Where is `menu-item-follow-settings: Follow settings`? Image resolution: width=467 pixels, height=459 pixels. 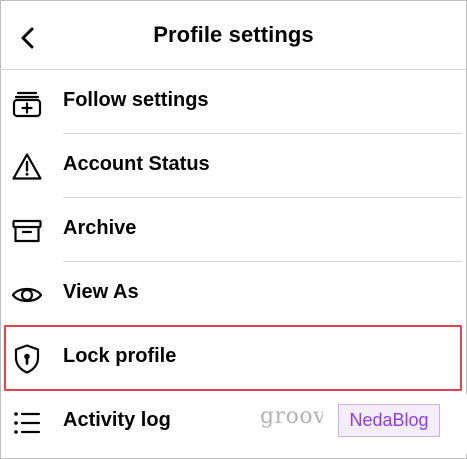 menu-item-follow-settings: Follow settings is located at coordinates (233, 102).